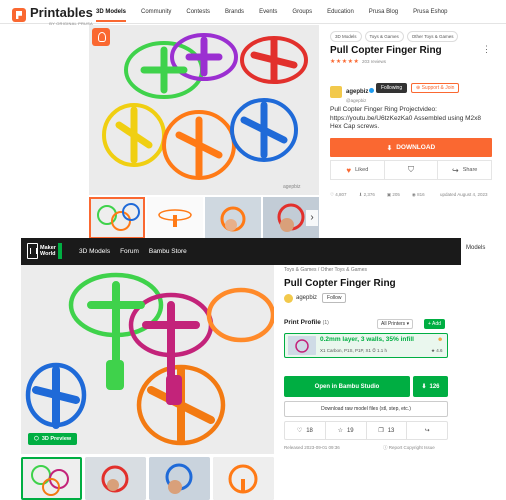  I want to click on copy-icon: ❐, so click(381, 431).